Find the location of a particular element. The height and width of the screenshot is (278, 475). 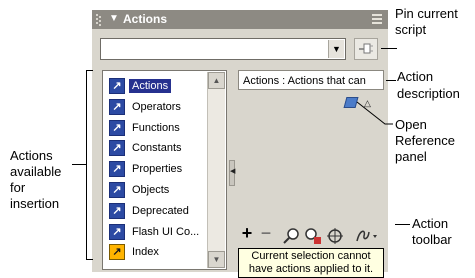

callout-reference-line2: Reference is located at coordinates (425, 140).